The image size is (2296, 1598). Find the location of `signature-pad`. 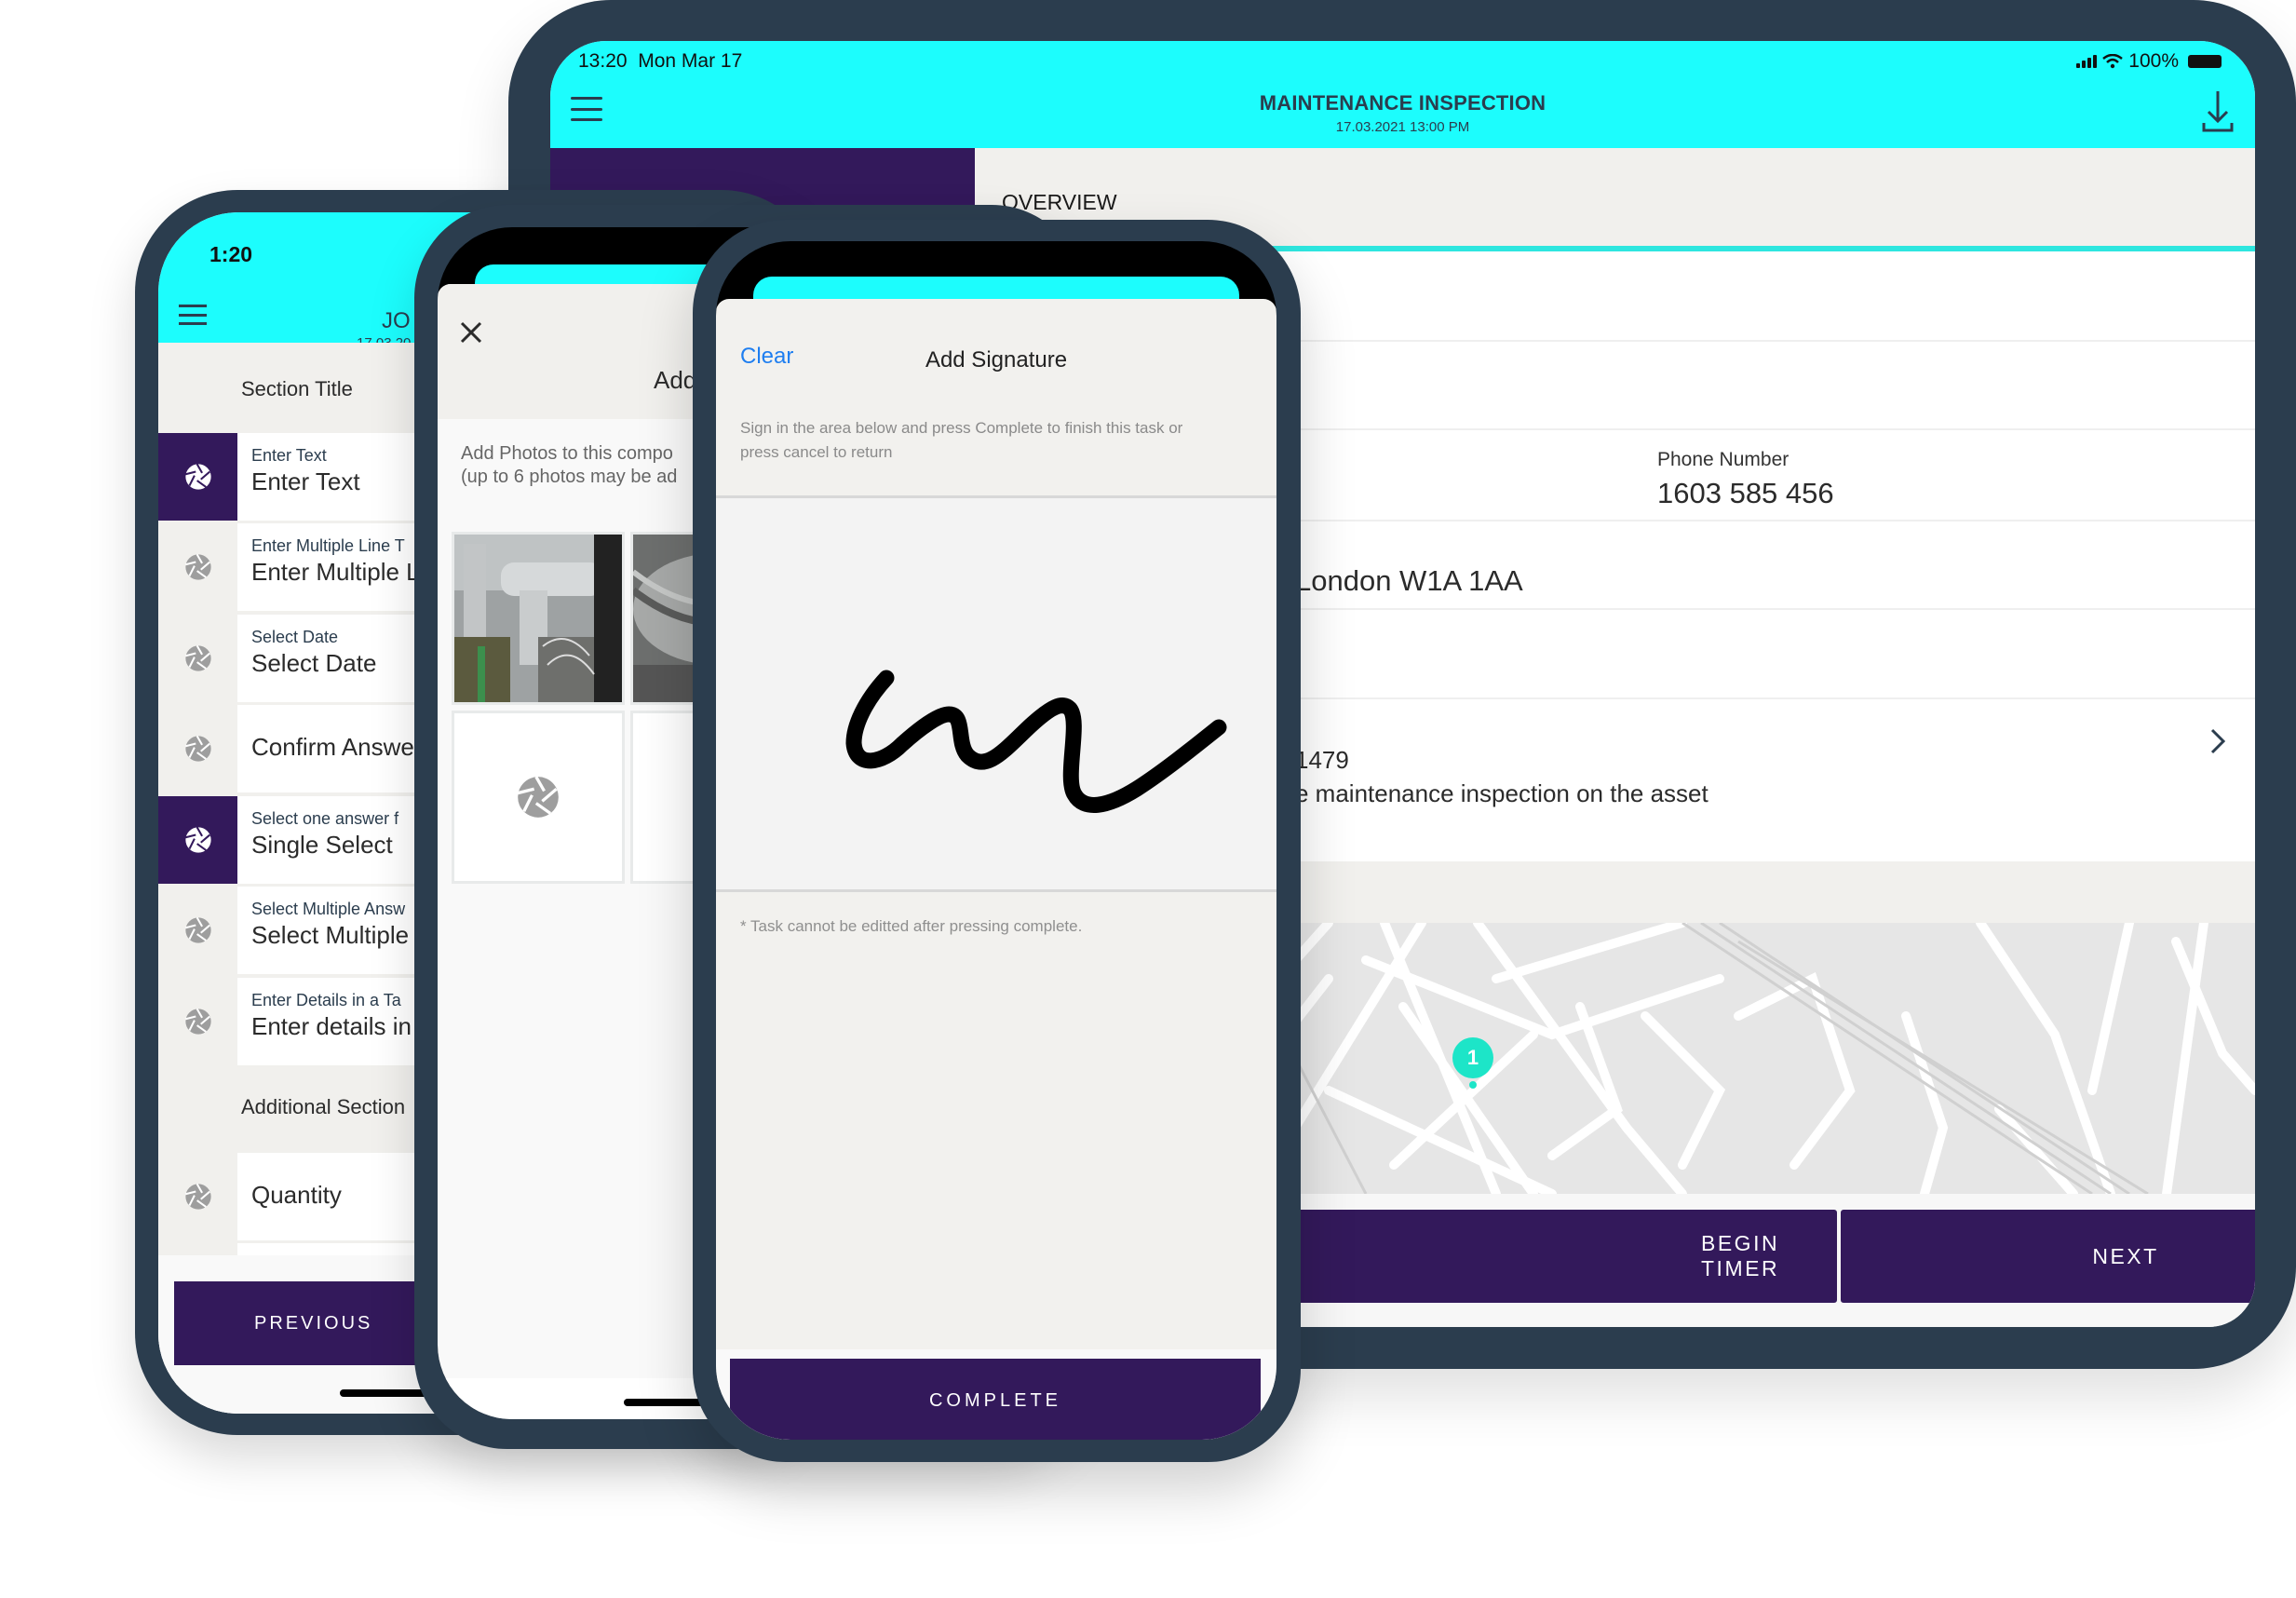

signature-pad is located at coordinates (996, 693).